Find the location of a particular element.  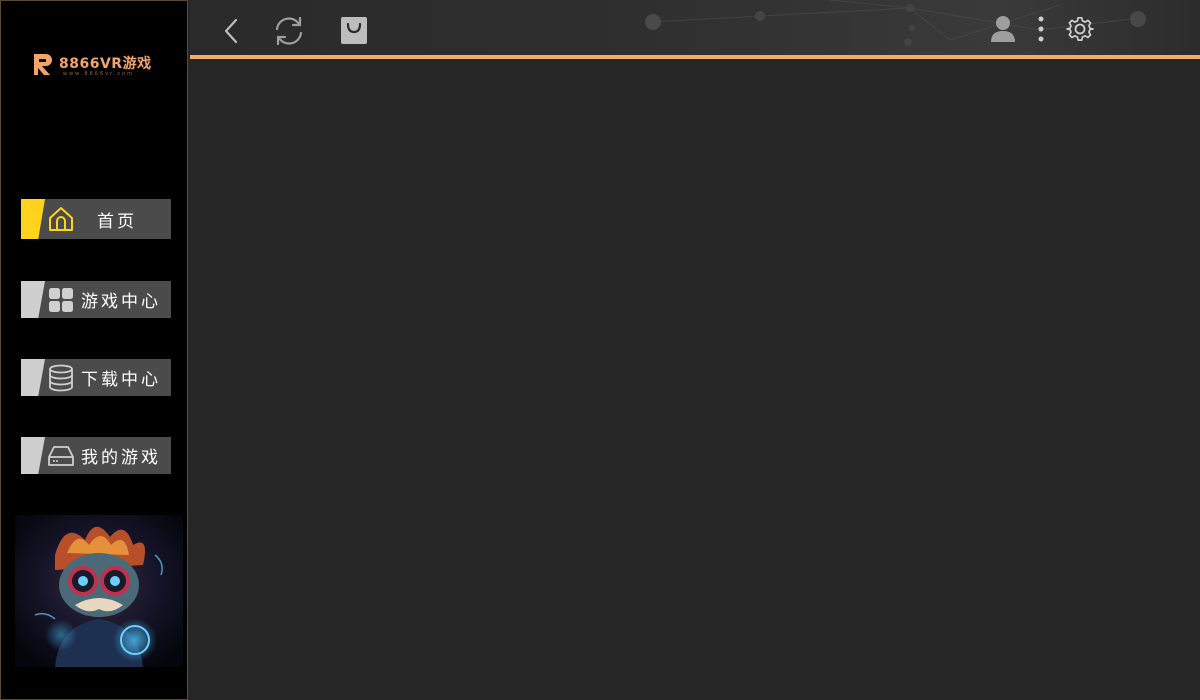

sidebar-item-label: 首页 is located at coordinates (117, 221).